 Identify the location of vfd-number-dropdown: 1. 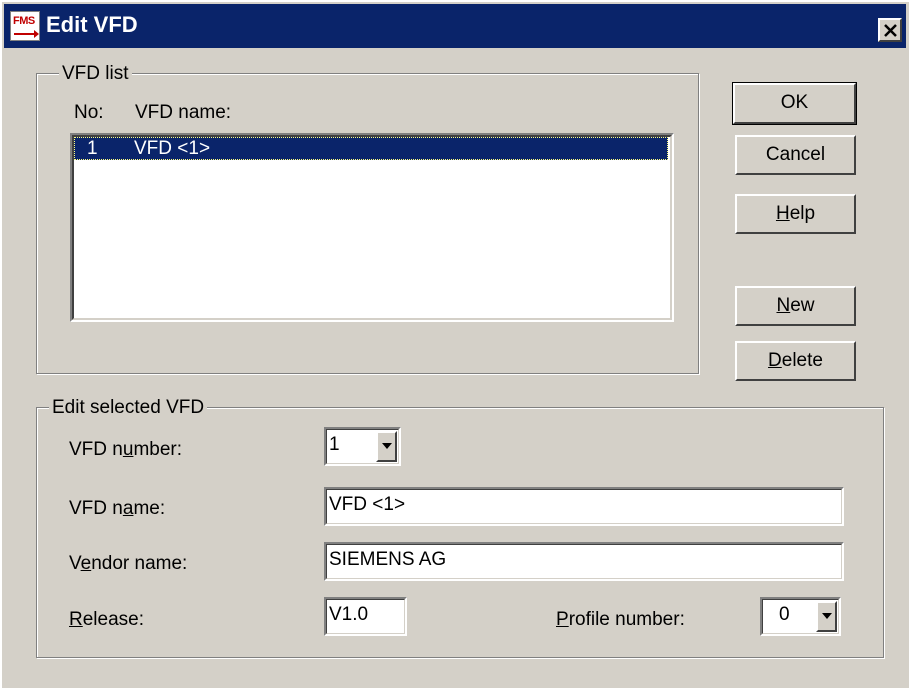
(362, 446).